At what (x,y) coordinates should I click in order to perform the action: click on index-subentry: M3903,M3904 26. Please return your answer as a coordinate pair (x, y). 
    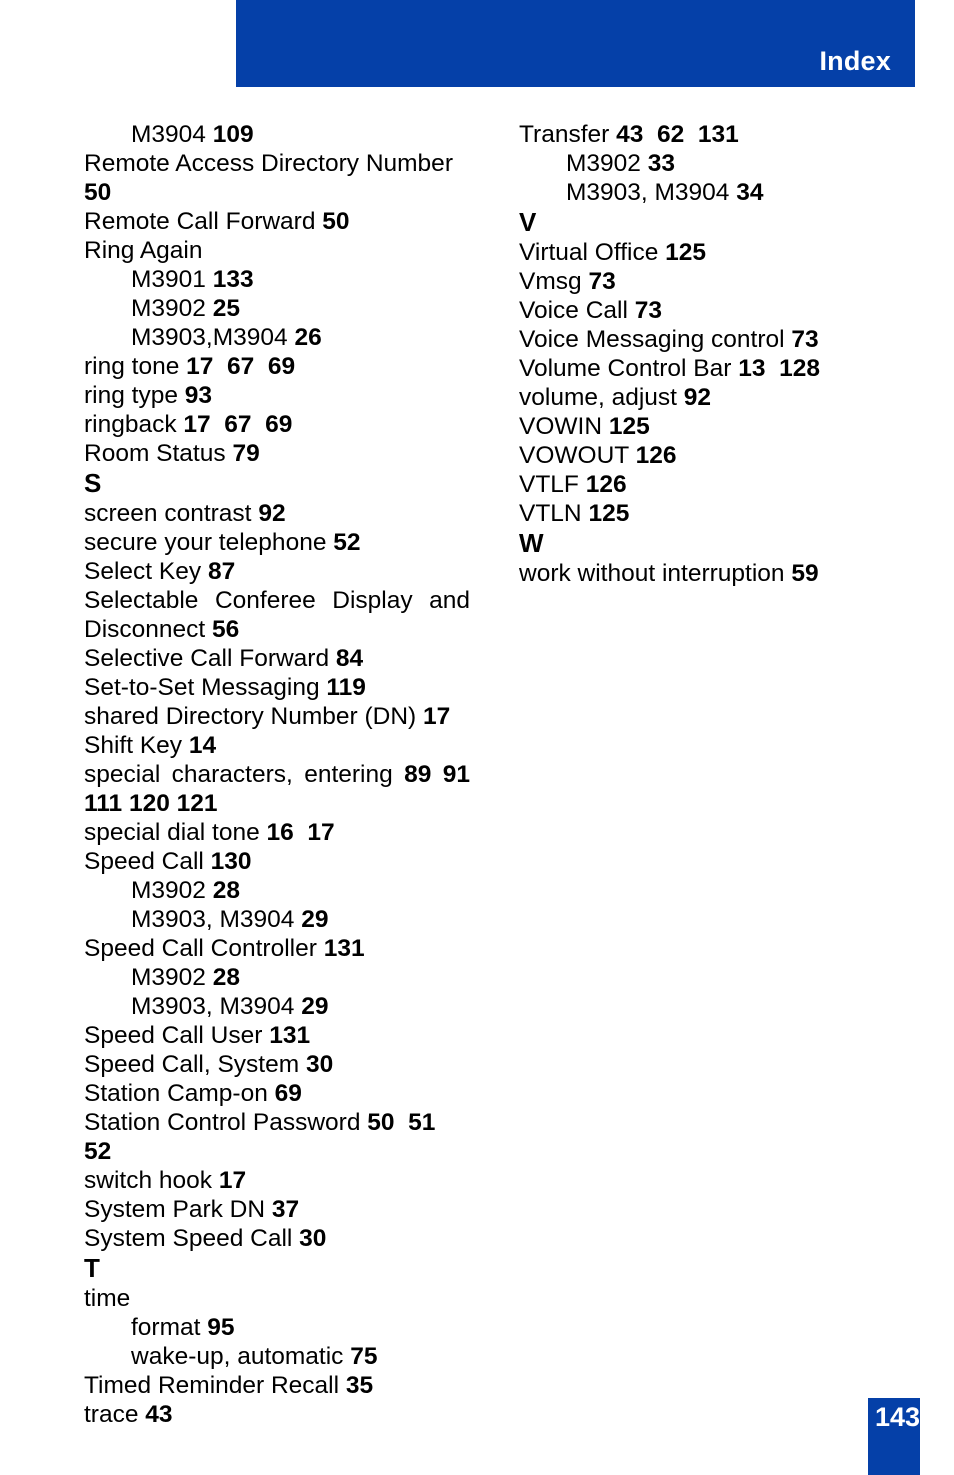
    Looking at the image, I should click on (277, 337).